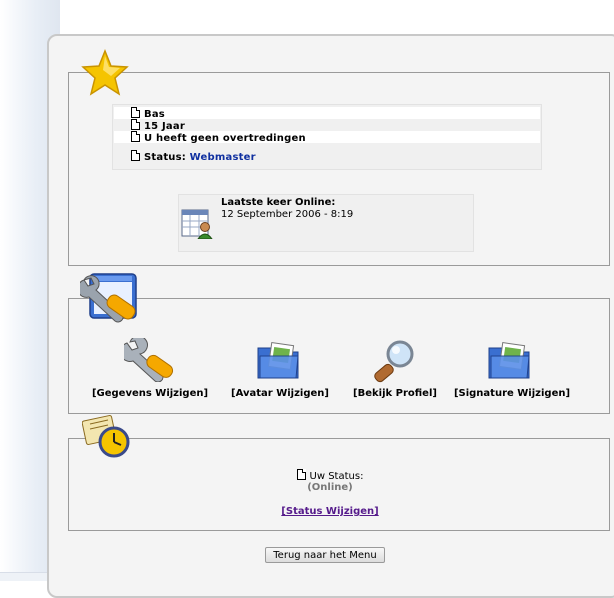 The height and width of the screenshot is (598, 614). I want to click on settings-icon, so click(108, 298).